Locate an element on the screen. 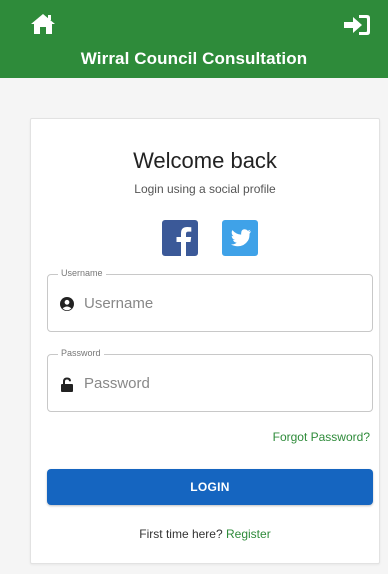 The image size is (388, 574). username-input: Username is located at coordinates (118, 303).